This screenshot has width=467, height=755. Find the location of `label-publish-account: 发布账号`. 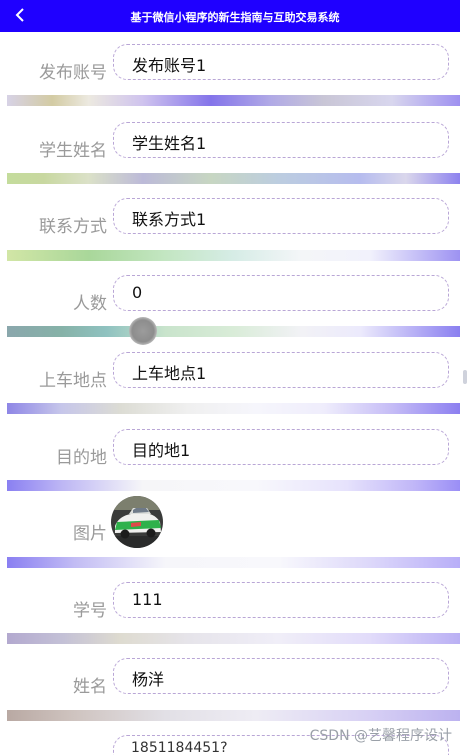

label-publish-account: 发布账号 is located at coordinates (73, 73).